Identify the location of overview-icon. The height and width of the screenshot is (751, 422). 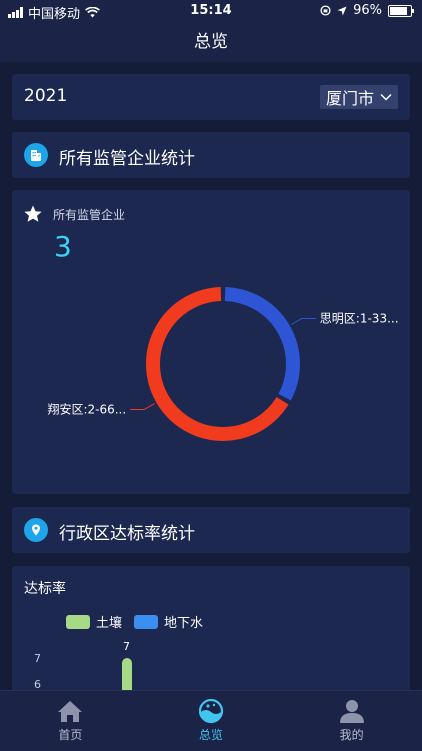
(211, 711).